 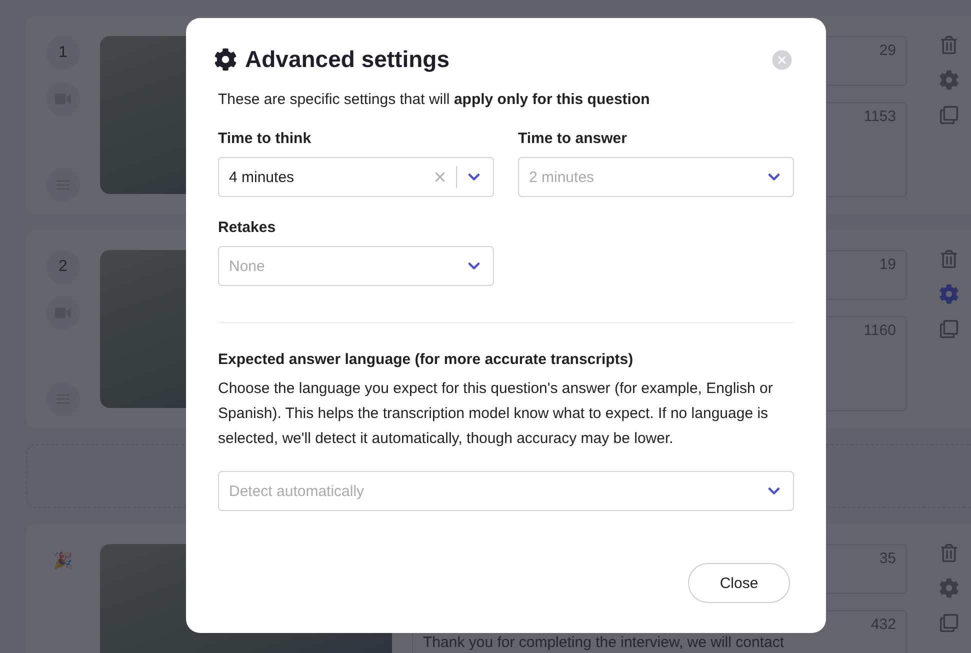 I want to click on field-label: Time to answer, so click(x=573, y=138).